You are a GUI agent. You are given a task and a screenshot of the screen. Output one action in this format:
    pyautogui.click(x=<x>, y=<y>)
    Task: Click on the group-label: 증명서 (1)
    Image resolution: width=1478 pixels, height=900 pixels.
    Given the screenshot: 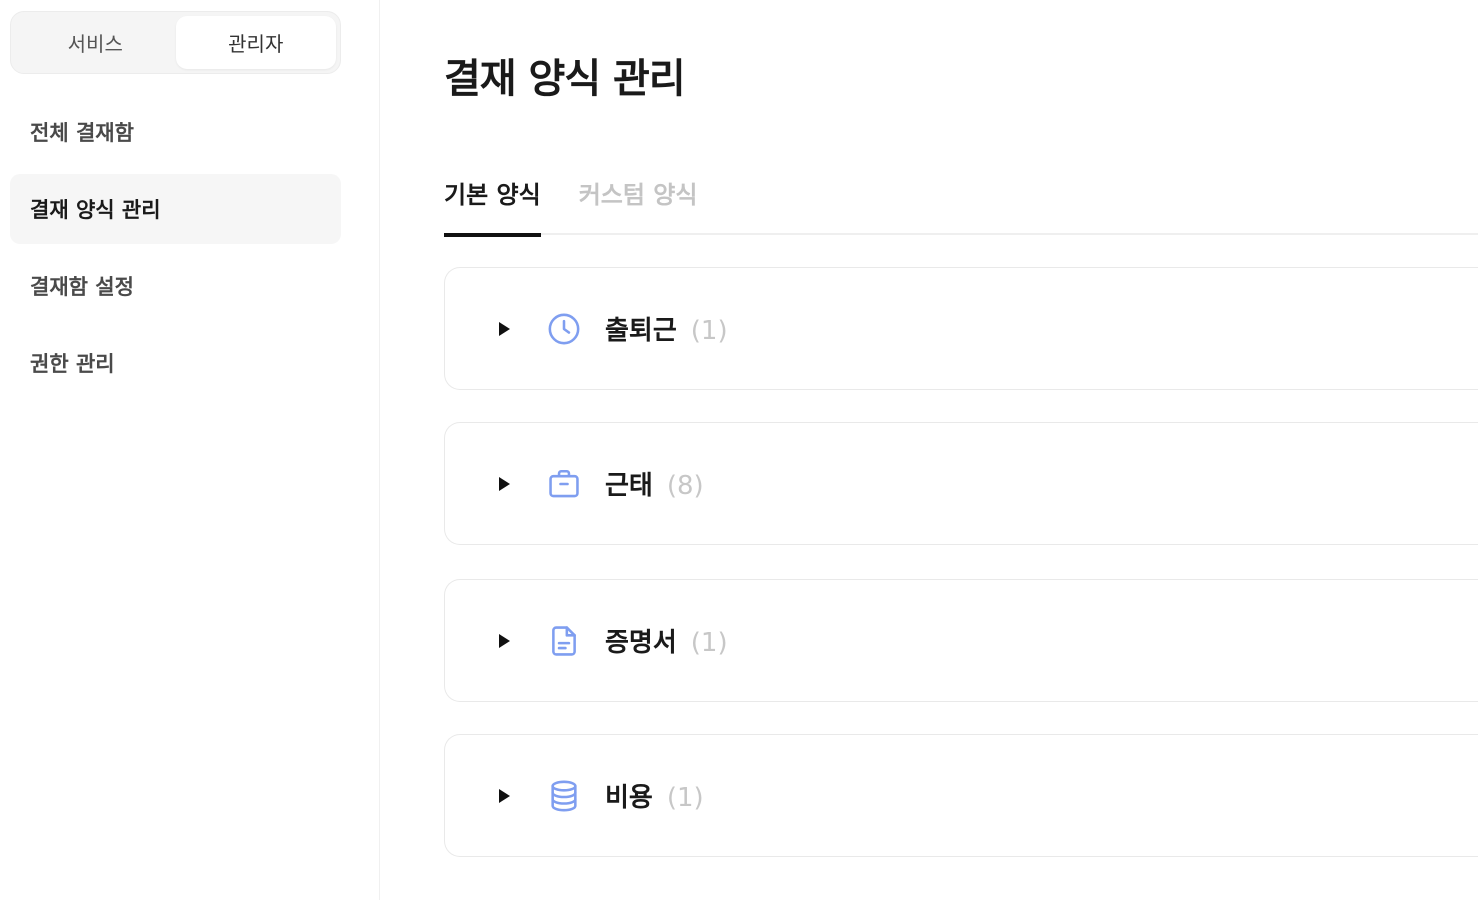 What is the action you would take?
    pyautogui.click(x=666, y=640)
    